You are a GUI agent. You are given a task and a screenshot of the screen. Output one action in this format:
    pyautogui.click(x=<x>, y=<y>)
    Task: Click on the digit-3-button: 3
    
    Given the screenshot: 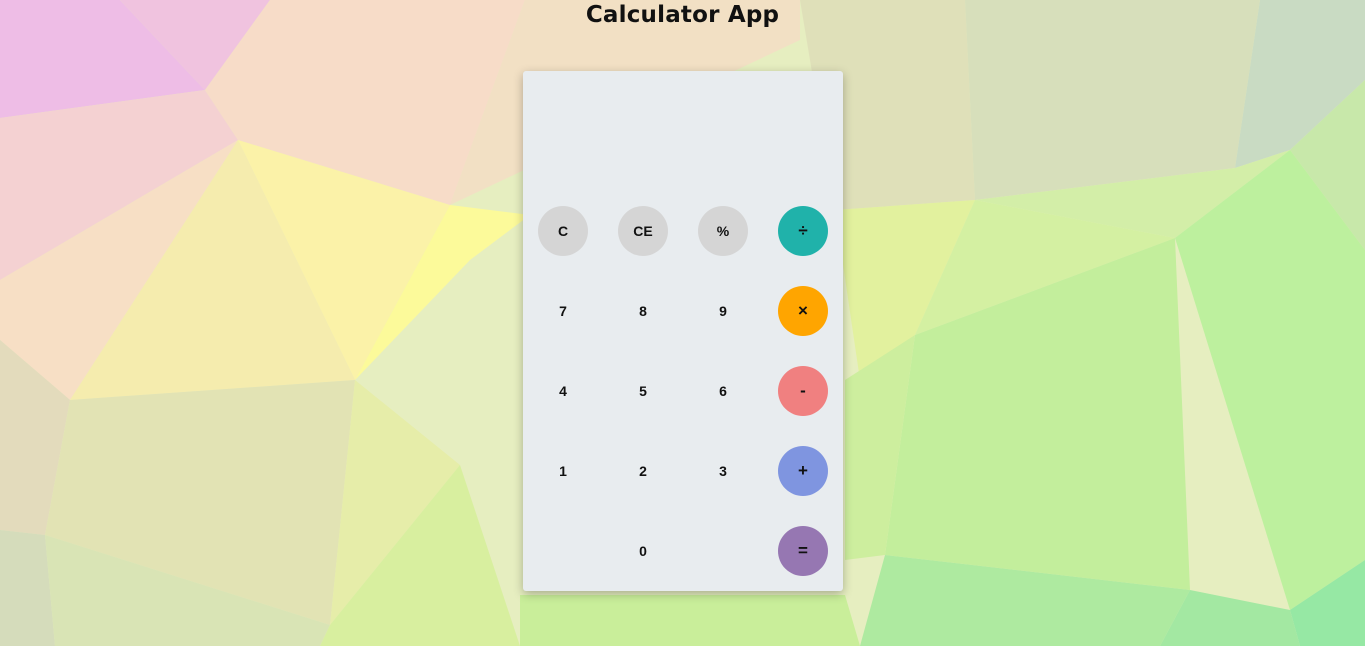 What is the action you would take?
    pyautogui.click(x=723, y=471)
    